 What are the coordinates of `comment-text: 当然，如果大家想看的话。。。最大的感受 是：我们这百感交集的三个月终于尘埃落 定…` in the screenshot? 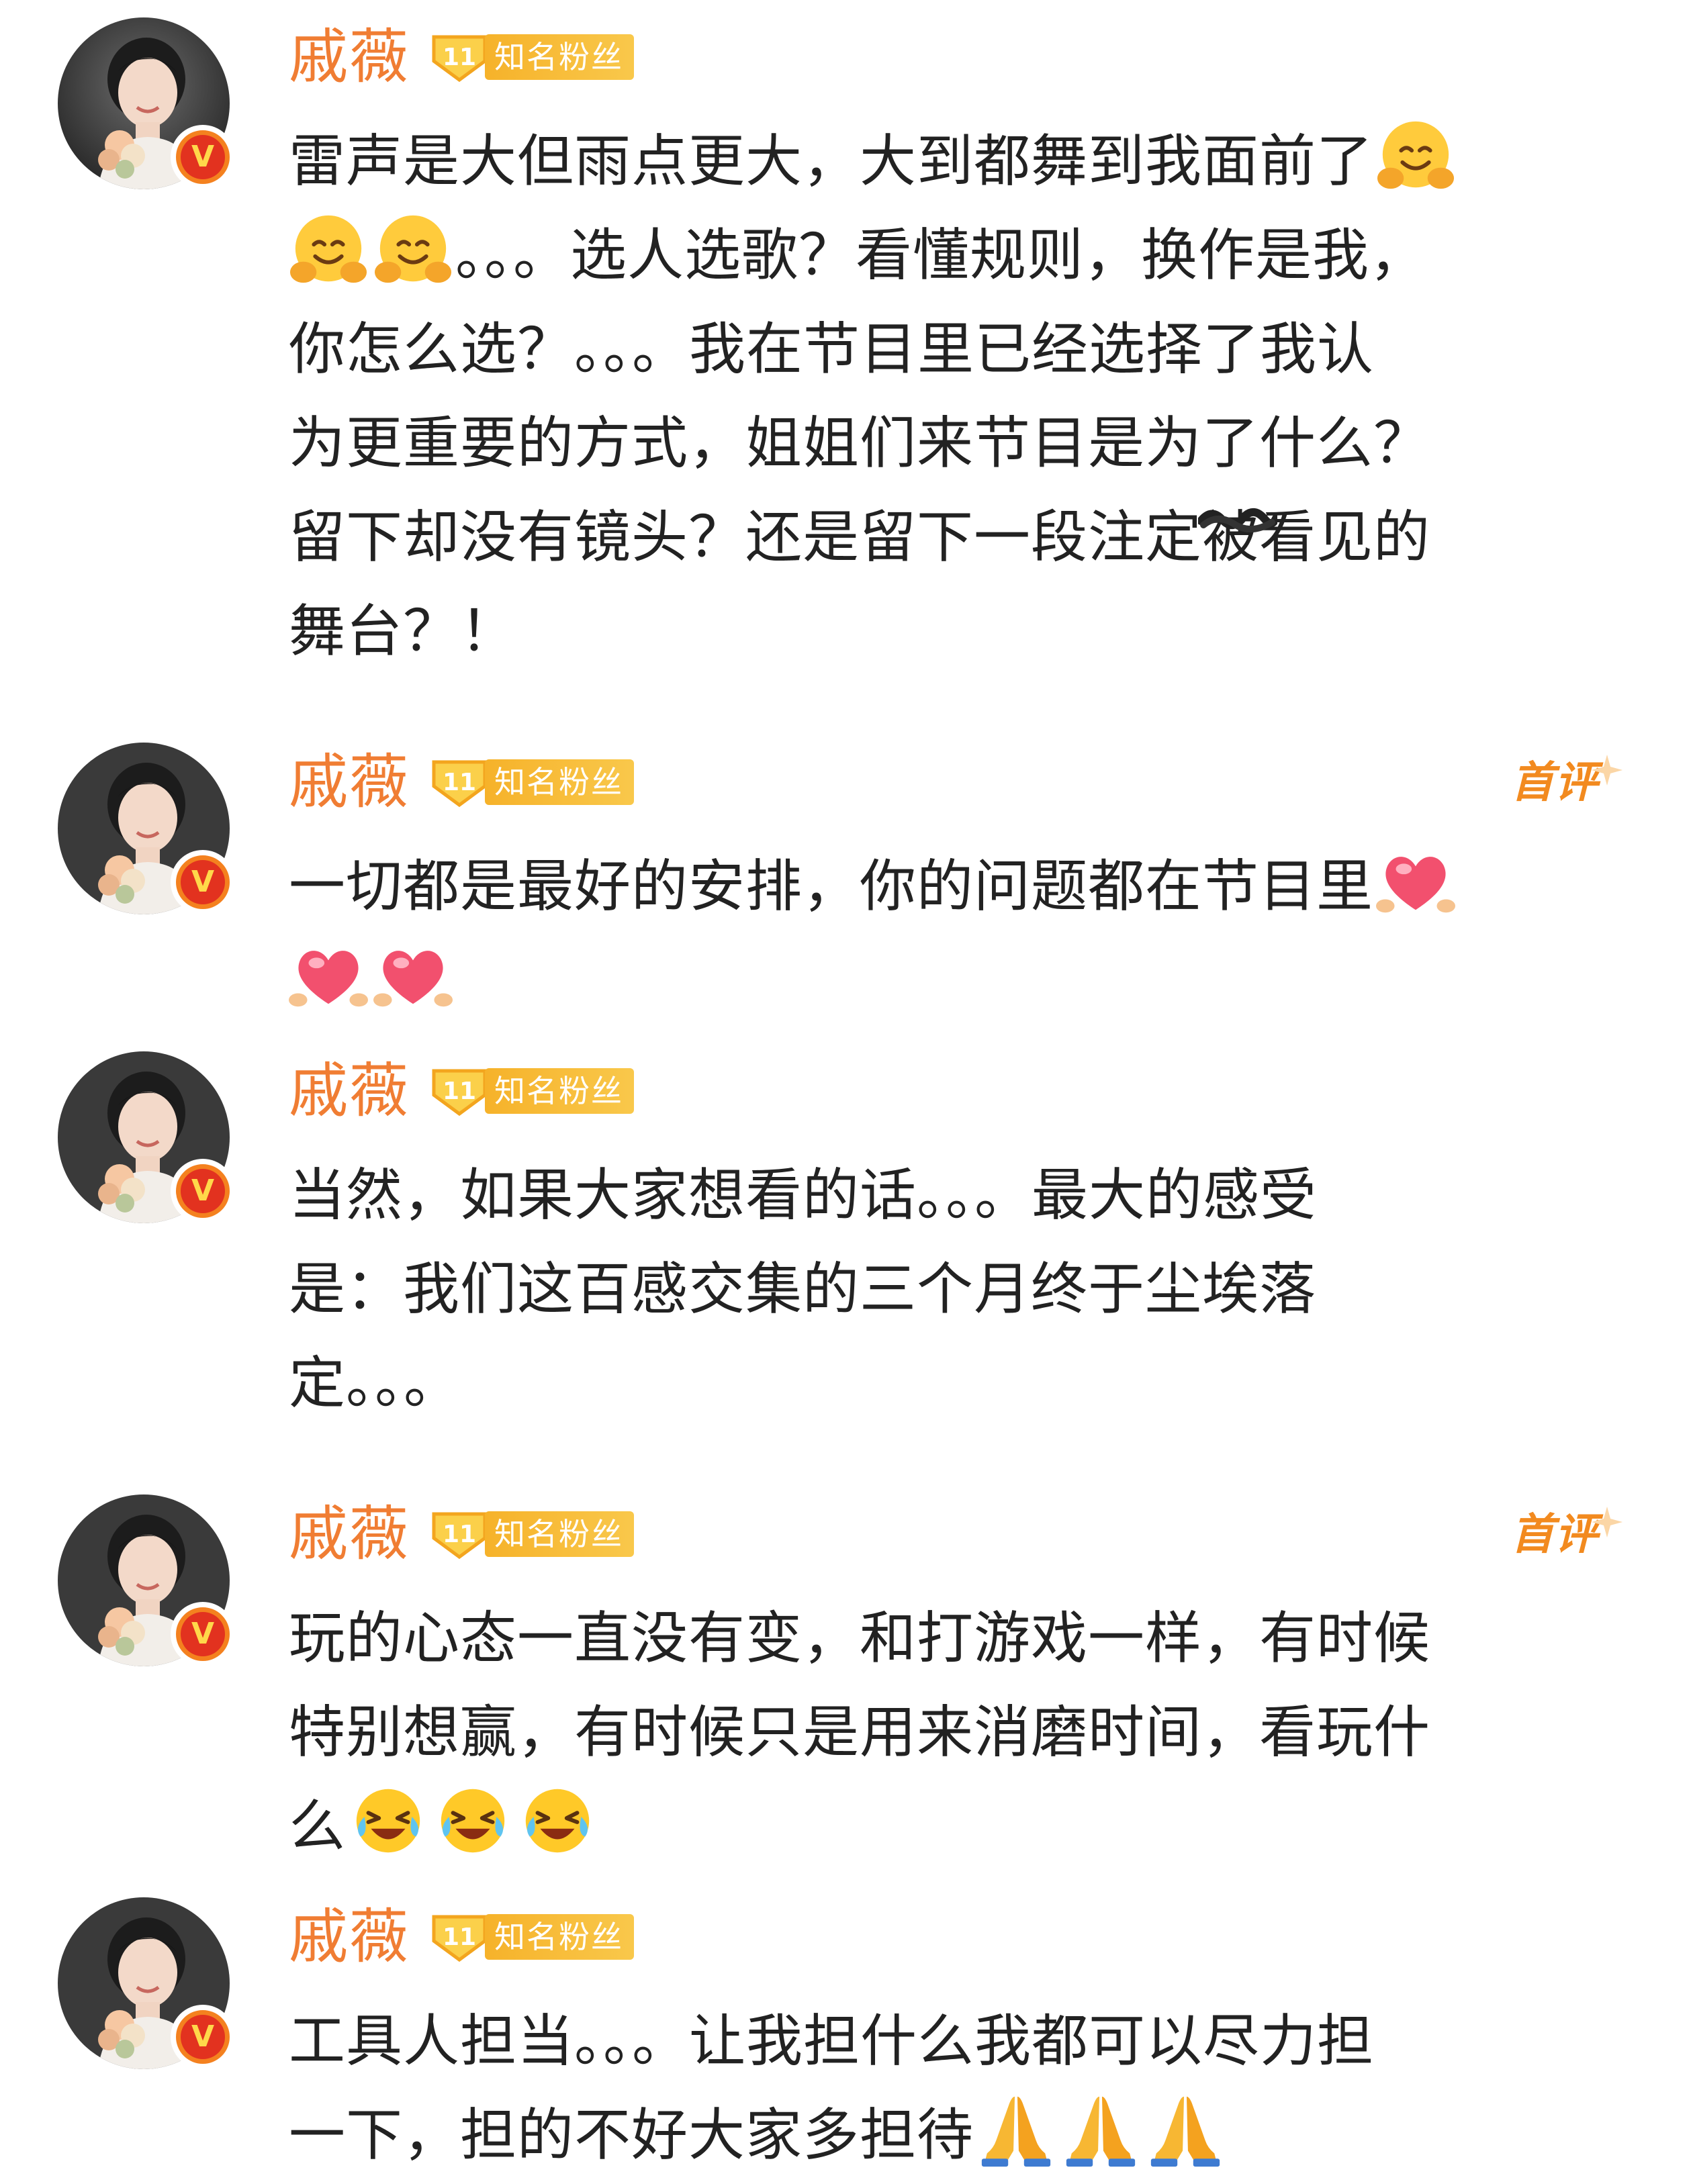 It's located at (943, 1289).